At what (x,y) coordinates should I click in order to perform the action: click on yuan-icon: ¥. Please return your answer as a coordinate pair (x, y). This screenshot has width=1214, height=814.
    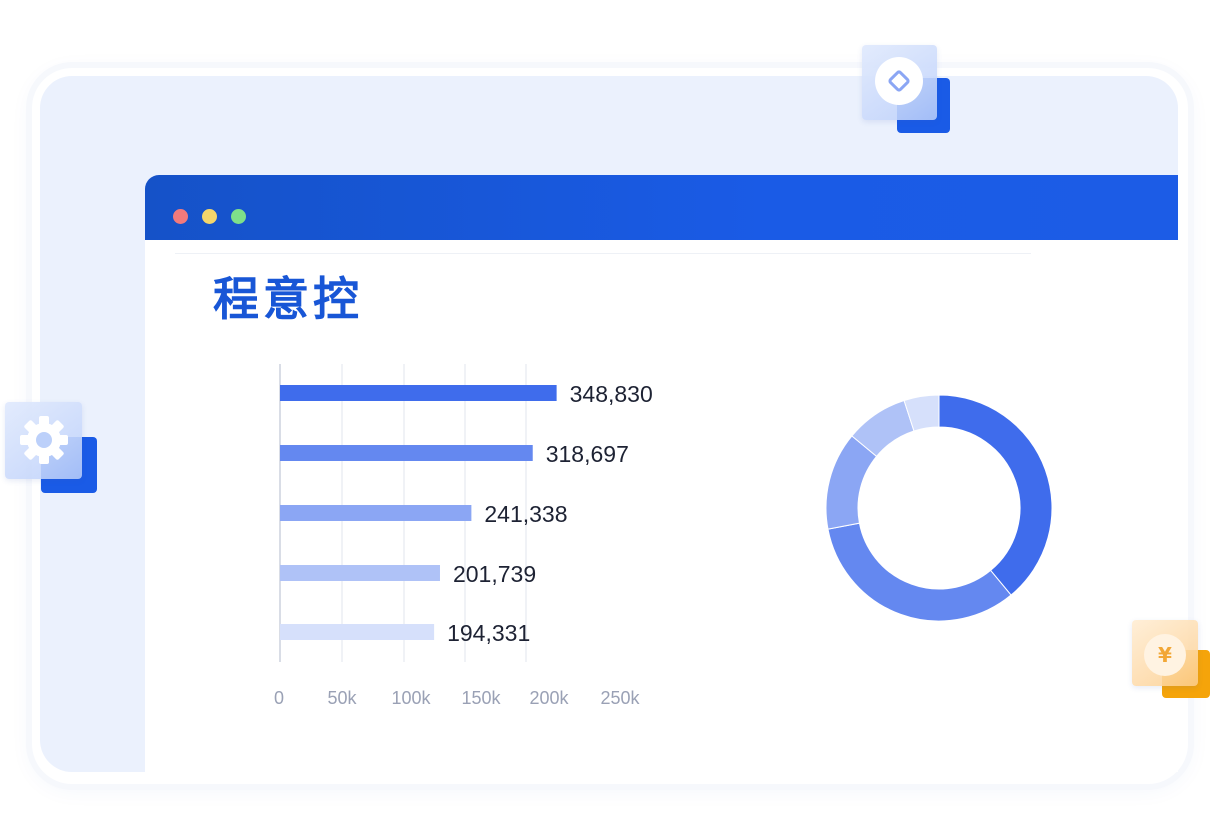
    Looking at the image, I should click on (1165, 655).